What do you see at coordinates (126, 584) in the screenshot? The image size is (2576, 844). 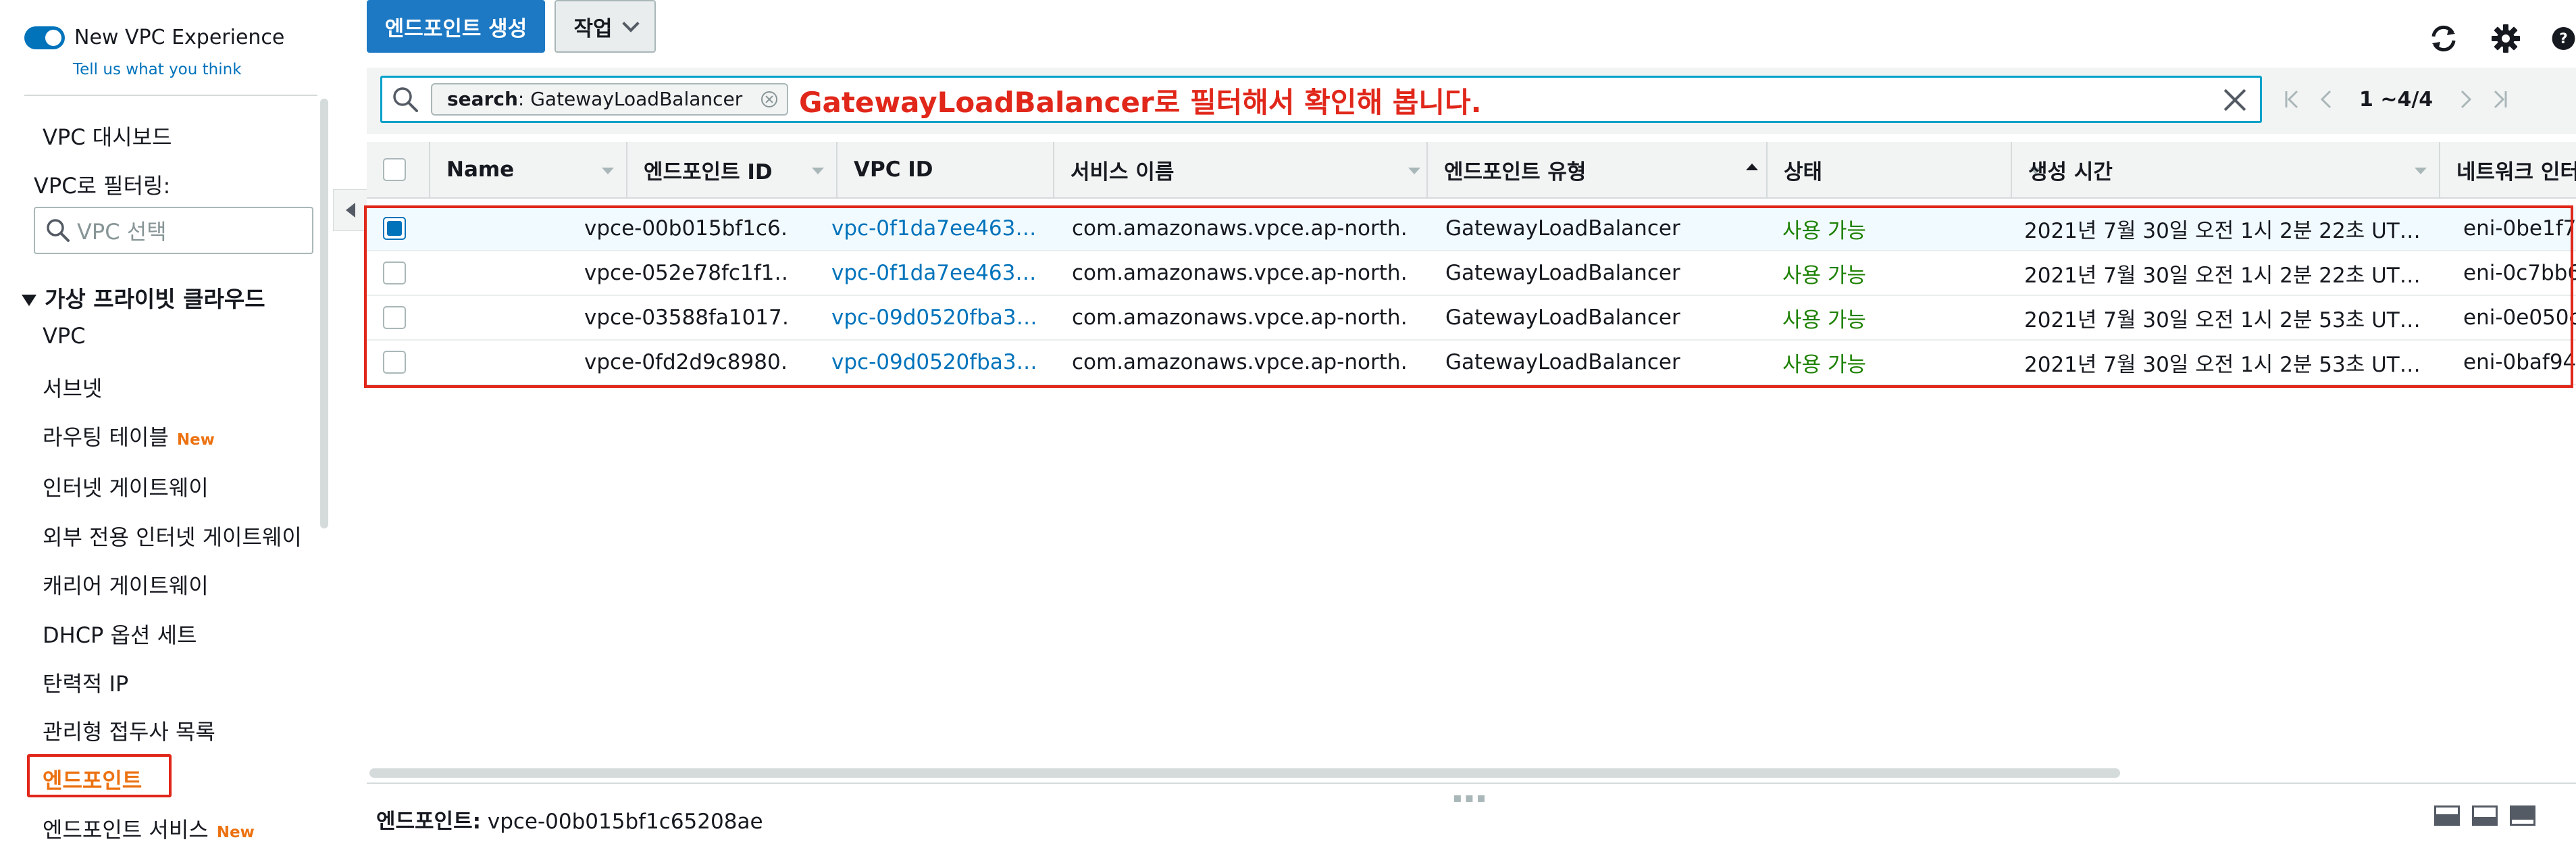 I see `sidebar-item-carrier-gateways: 캐리어 게이트웨이` at bounding box center [126, 584].